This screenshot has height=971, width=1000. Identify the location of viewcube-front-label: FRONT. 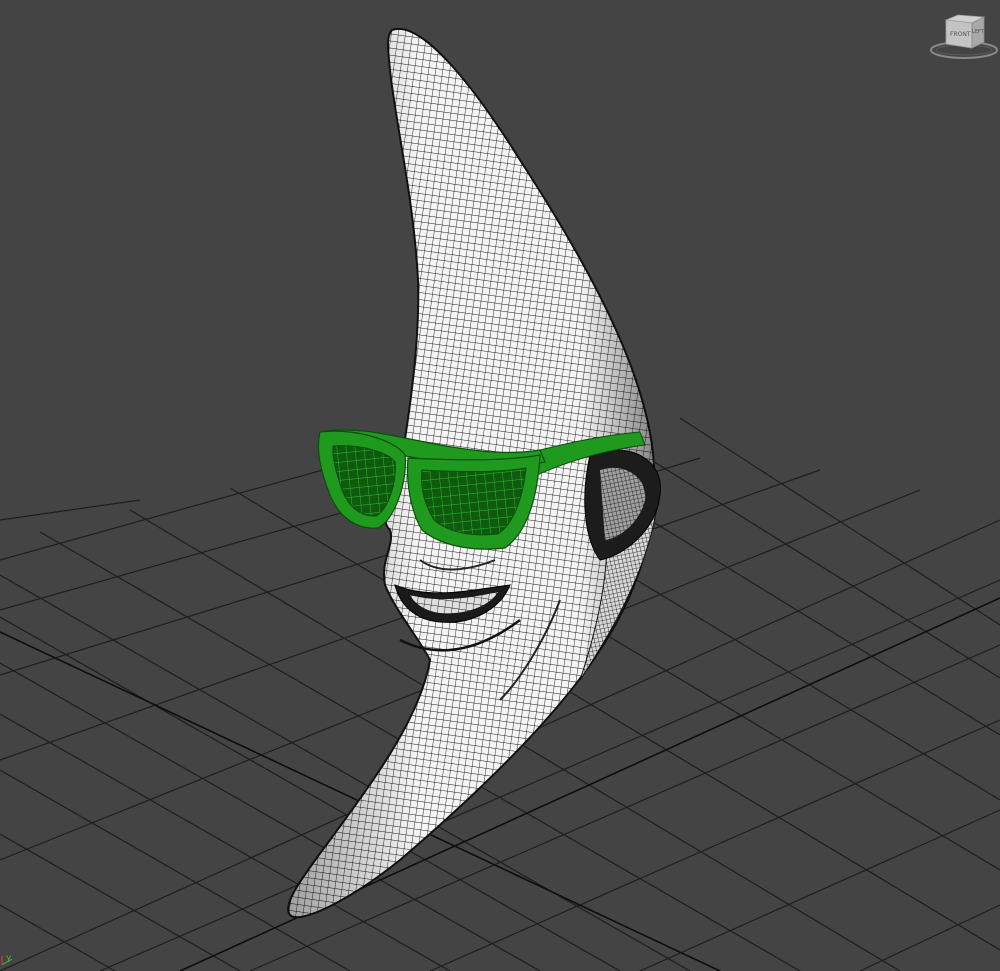
(960, 34).